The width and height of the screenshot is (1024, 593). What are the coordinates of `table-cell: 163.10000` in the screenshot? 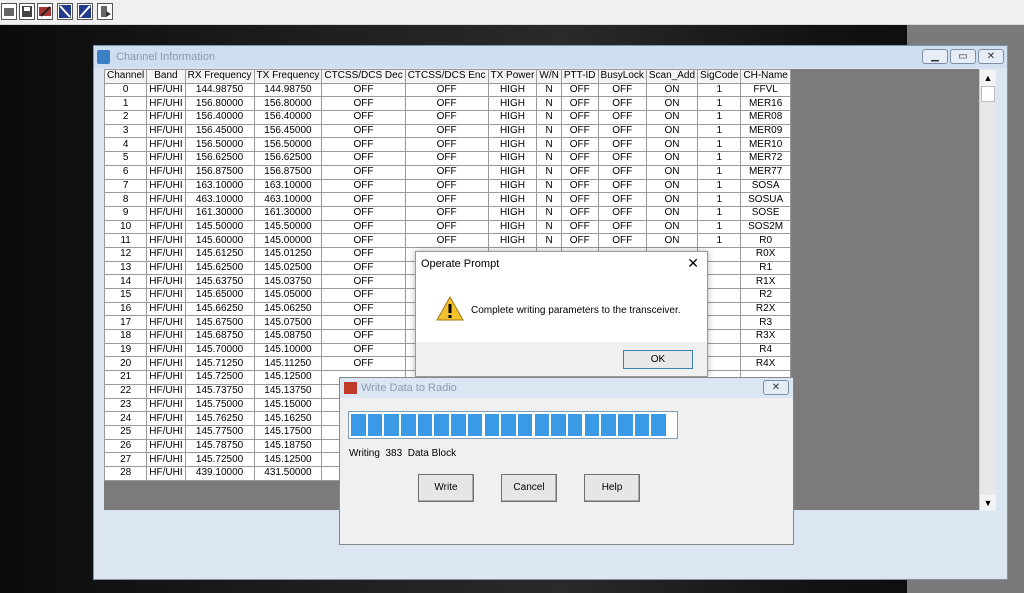 It's located at (288, 186).